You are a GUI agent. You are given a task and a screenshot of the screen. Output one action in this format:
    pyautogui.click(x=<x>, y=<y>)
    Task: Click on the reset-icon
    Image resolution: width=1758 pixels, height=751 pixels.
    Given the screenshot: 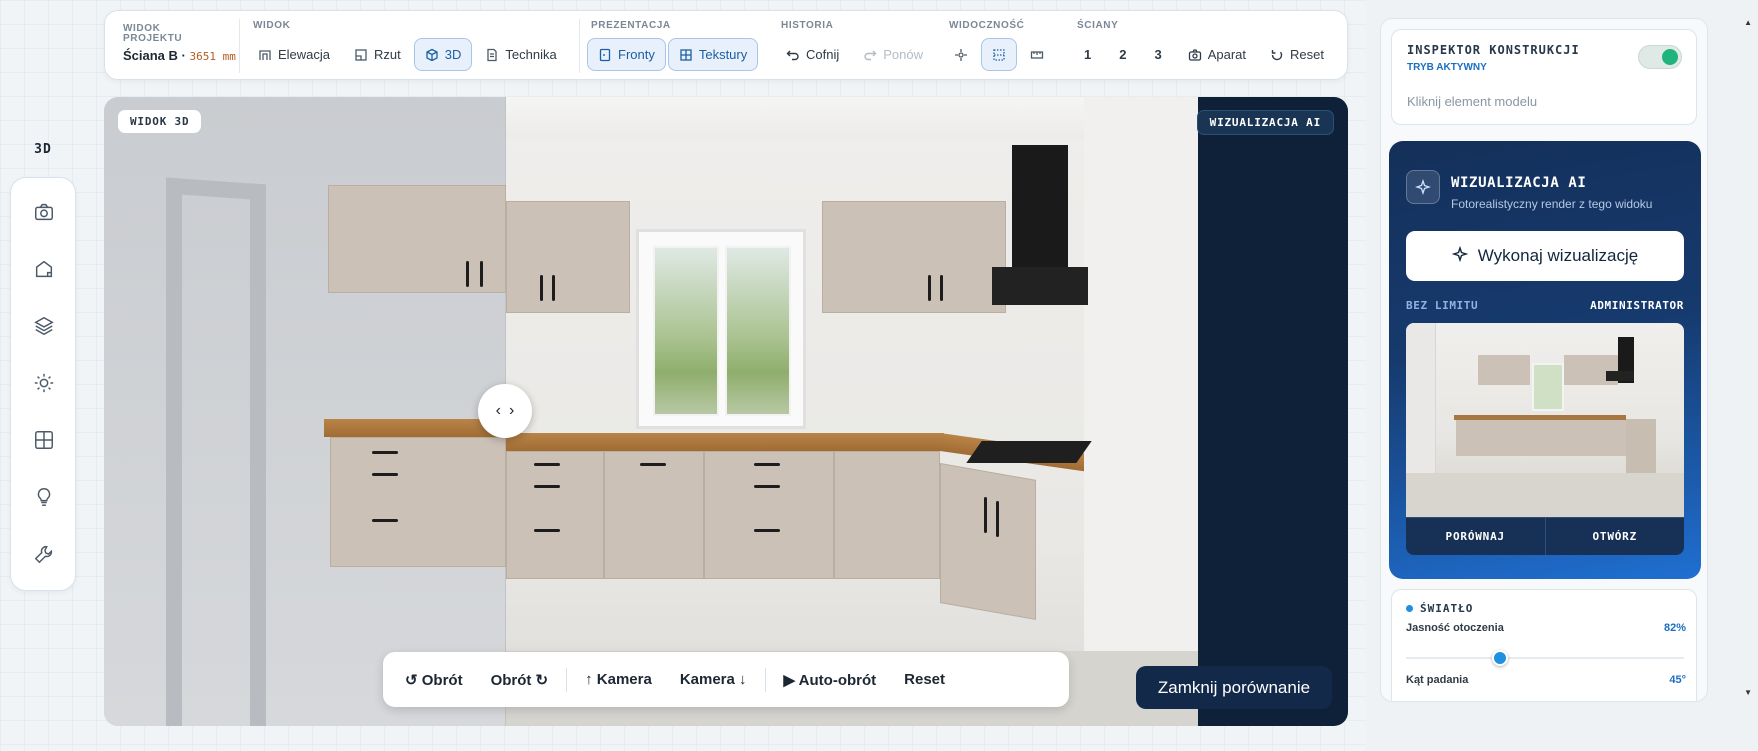 What is the action you would take?
    pyautogui.click(x=1277, y=55)
    